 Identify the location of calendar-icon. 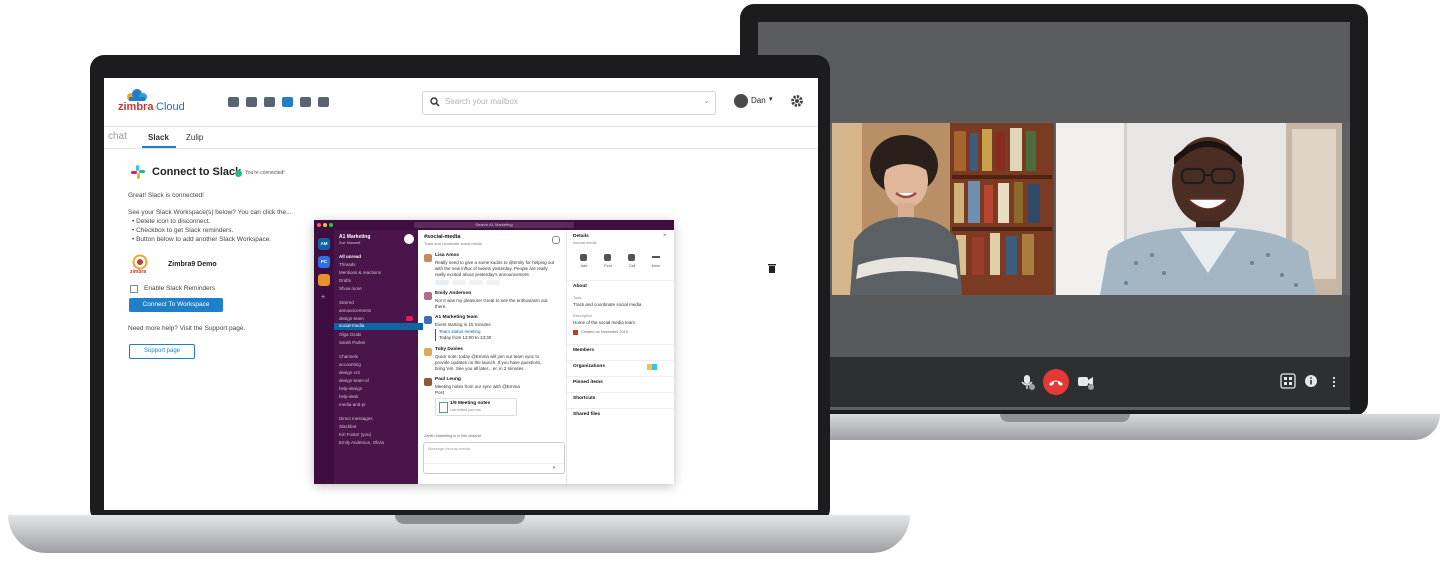
(575, 332).